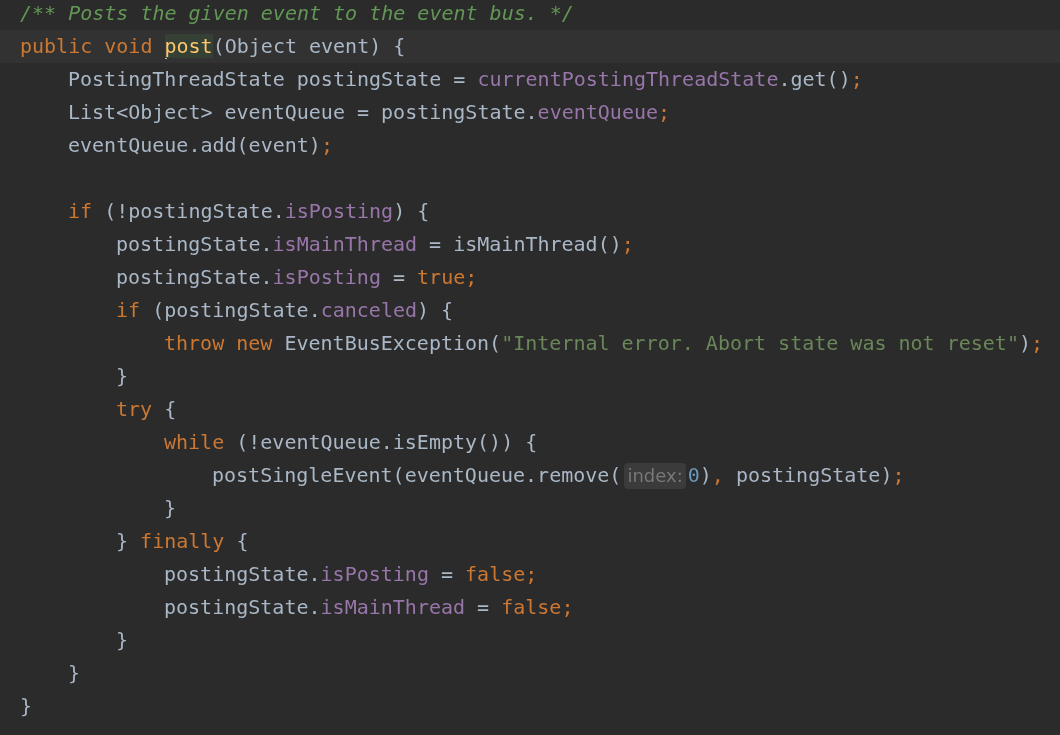  What do you see at coordinates (87, 46) in the screenshot?
I see `code-text: public void` at bounding box center [87, 46].